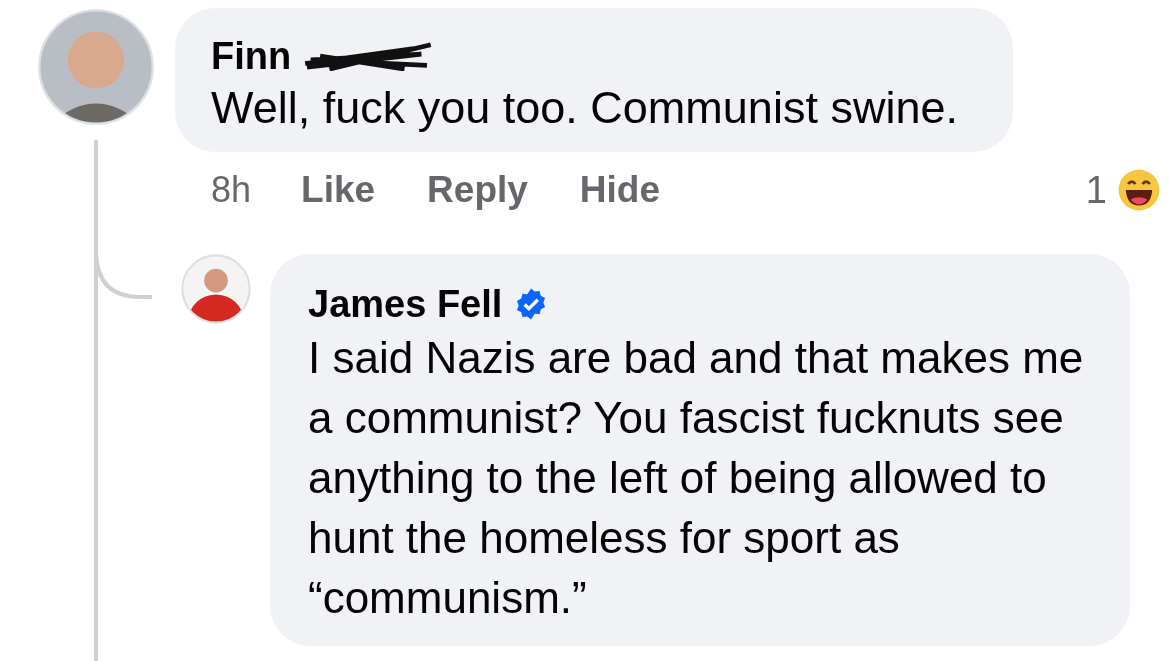  What do you see at coordinates (1096, 190) in the screenshot?
I see `reaction-count: 1` at bounding box center [1096, 190].